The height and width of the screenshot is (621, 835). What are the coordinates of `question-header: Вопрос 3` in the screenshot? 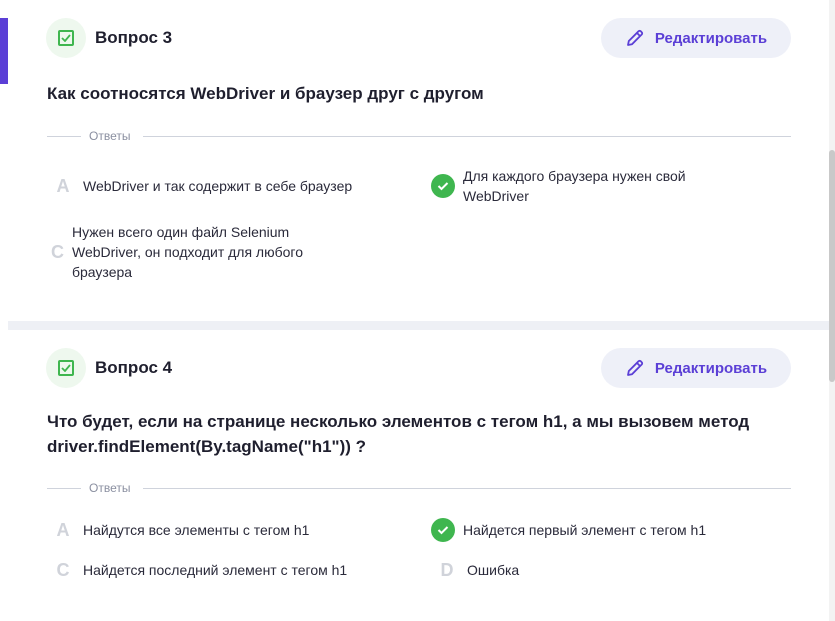 It's located at (109, 38).